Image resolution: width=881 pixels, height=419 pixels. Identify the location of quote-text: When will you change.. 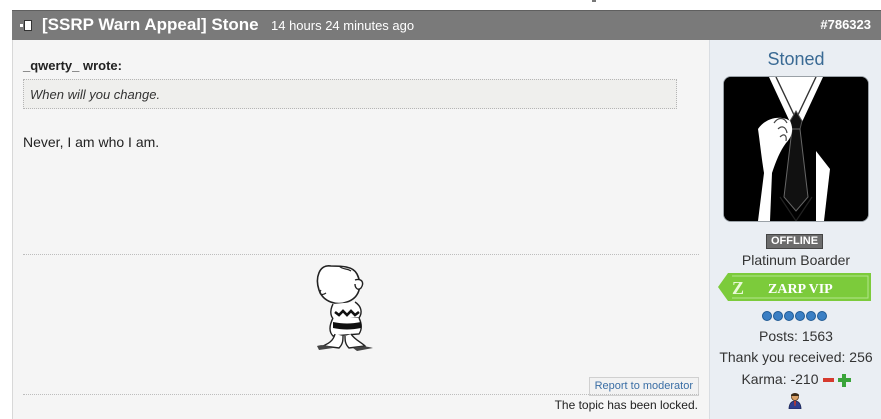
(95, 94).